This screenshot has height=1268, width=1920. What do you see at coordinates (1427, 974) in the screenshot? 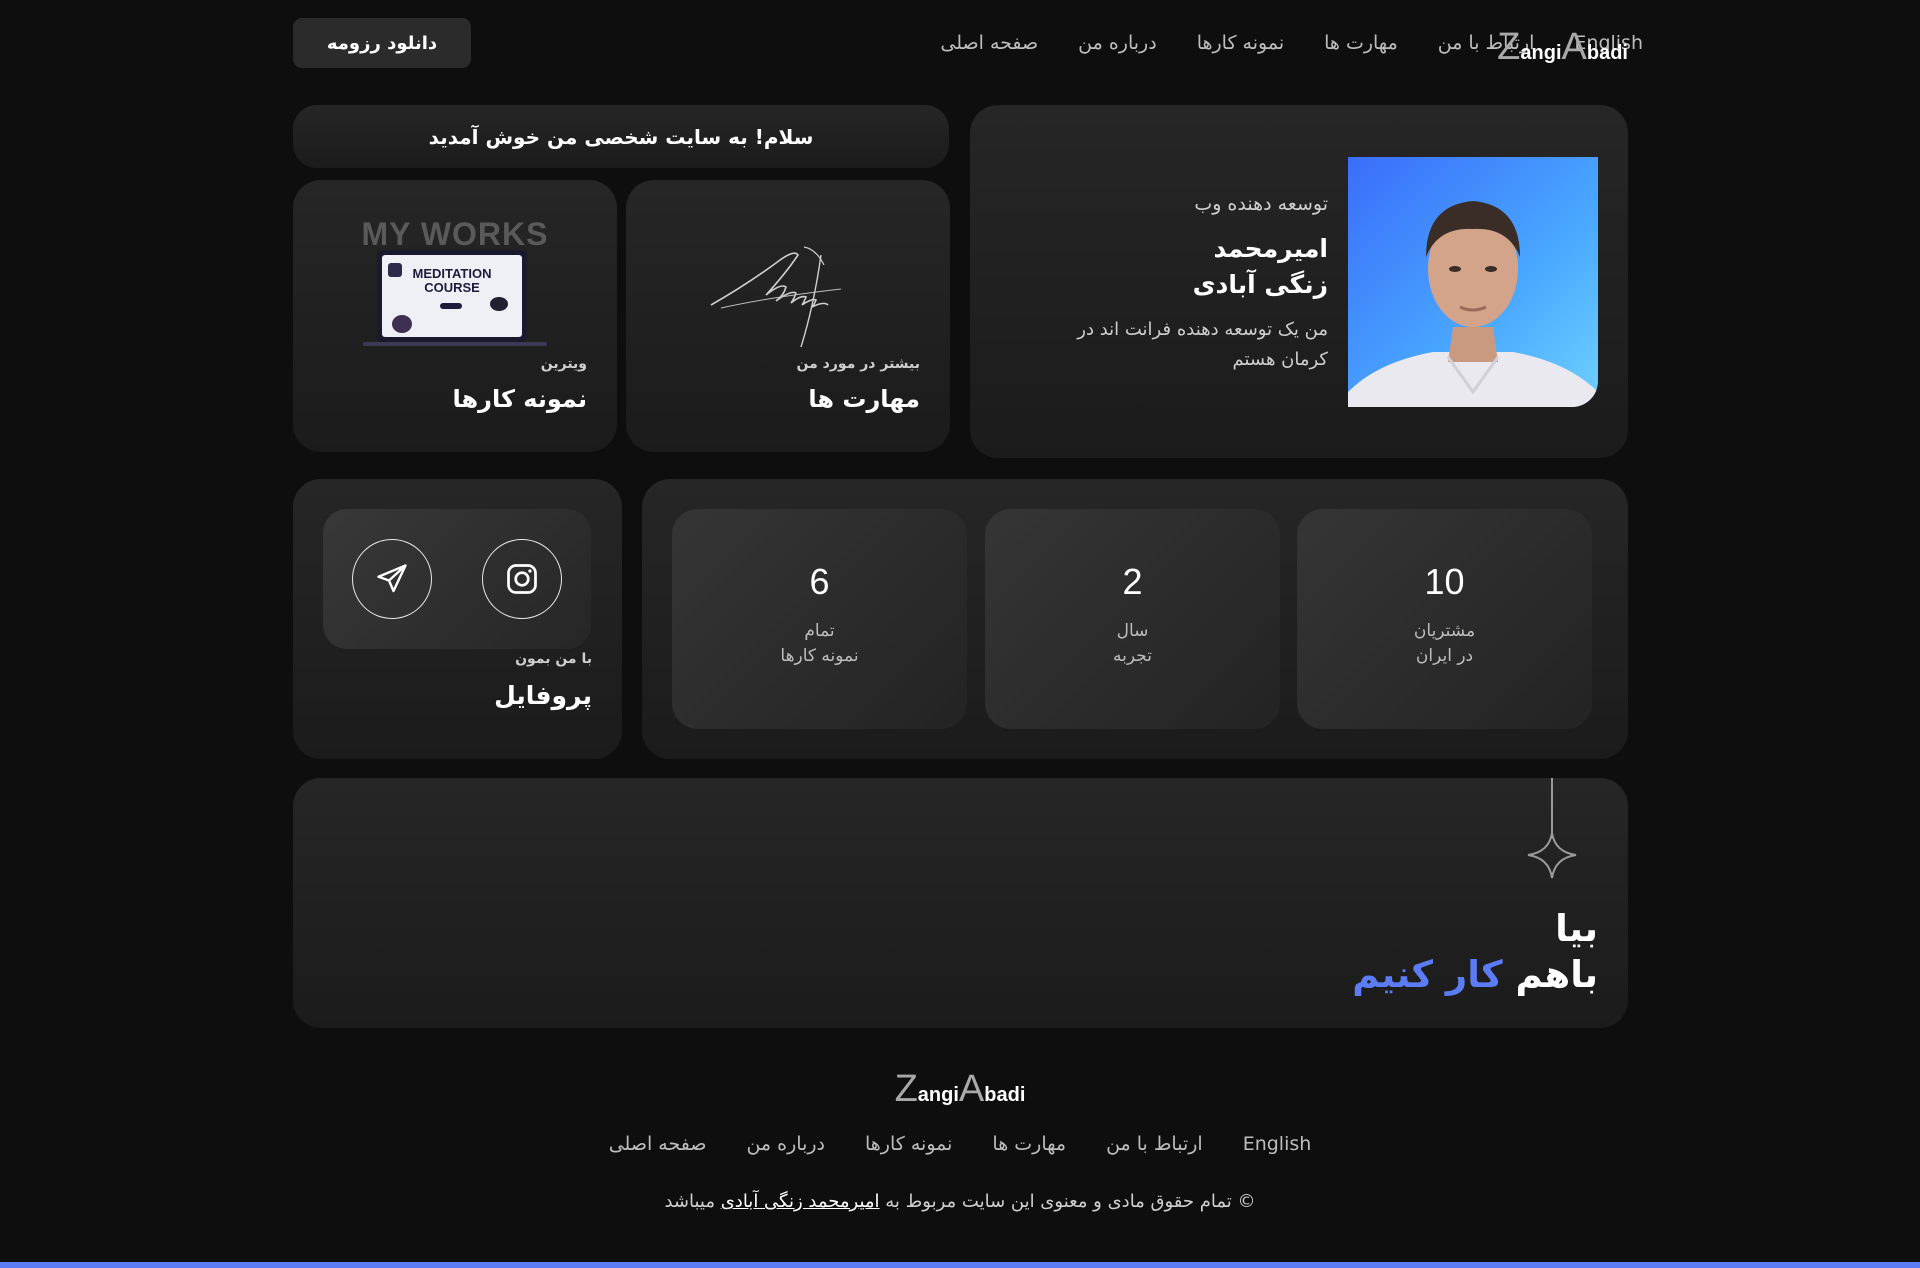
I see `cta-line2-accent: کار کنیم` at bounding box center [1427, 974].